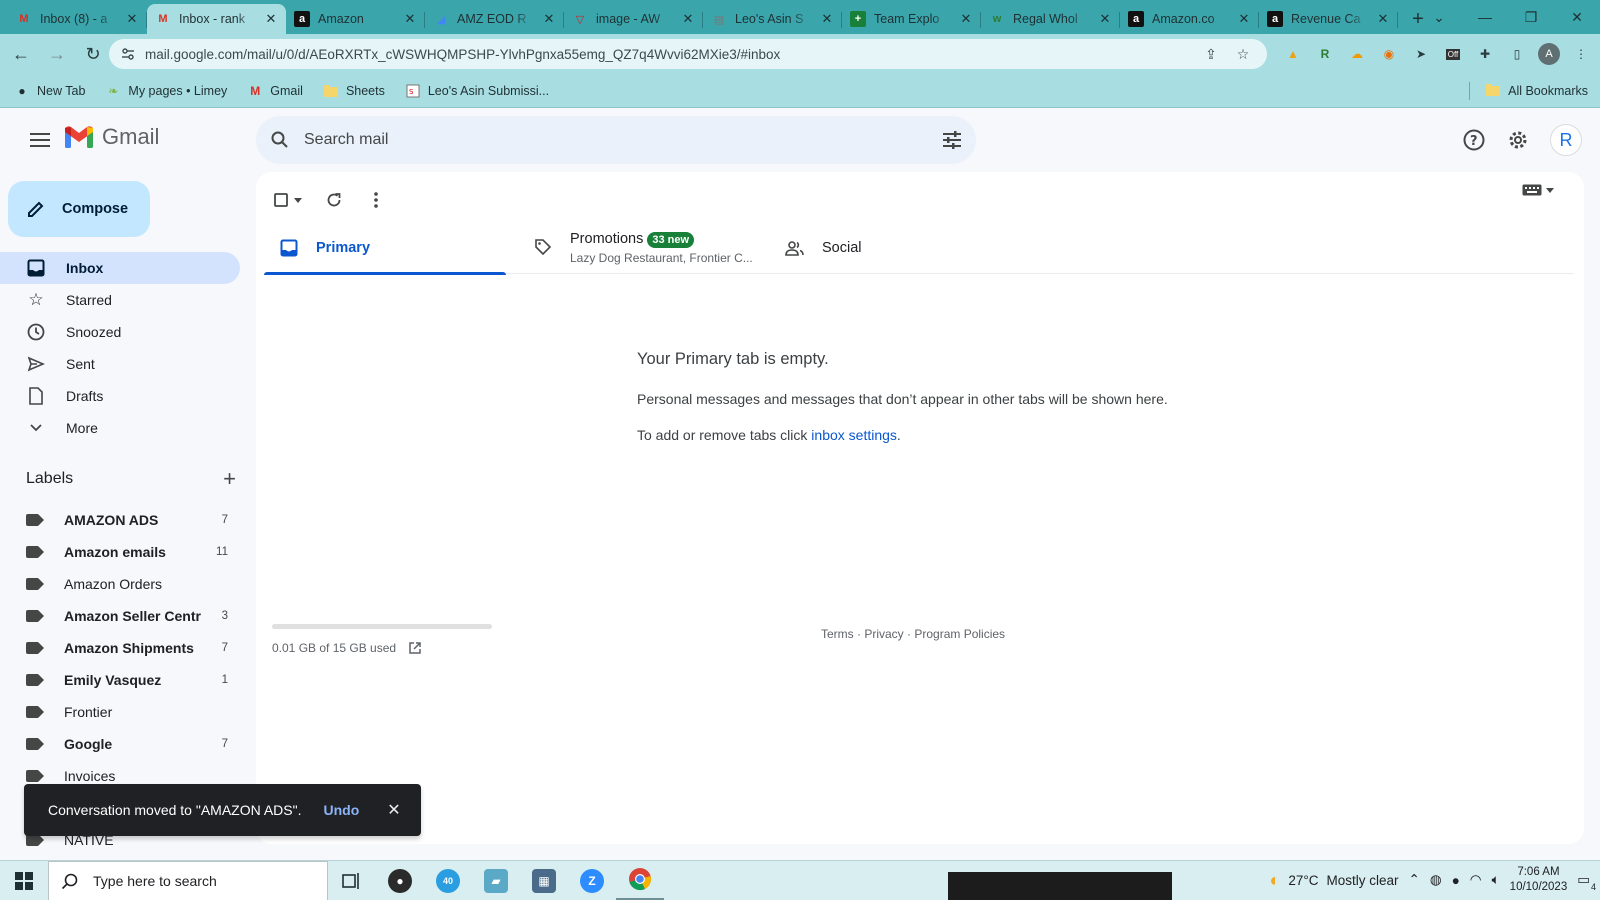  I want to click on taskbar-app-2: 40, so click(448, 880).